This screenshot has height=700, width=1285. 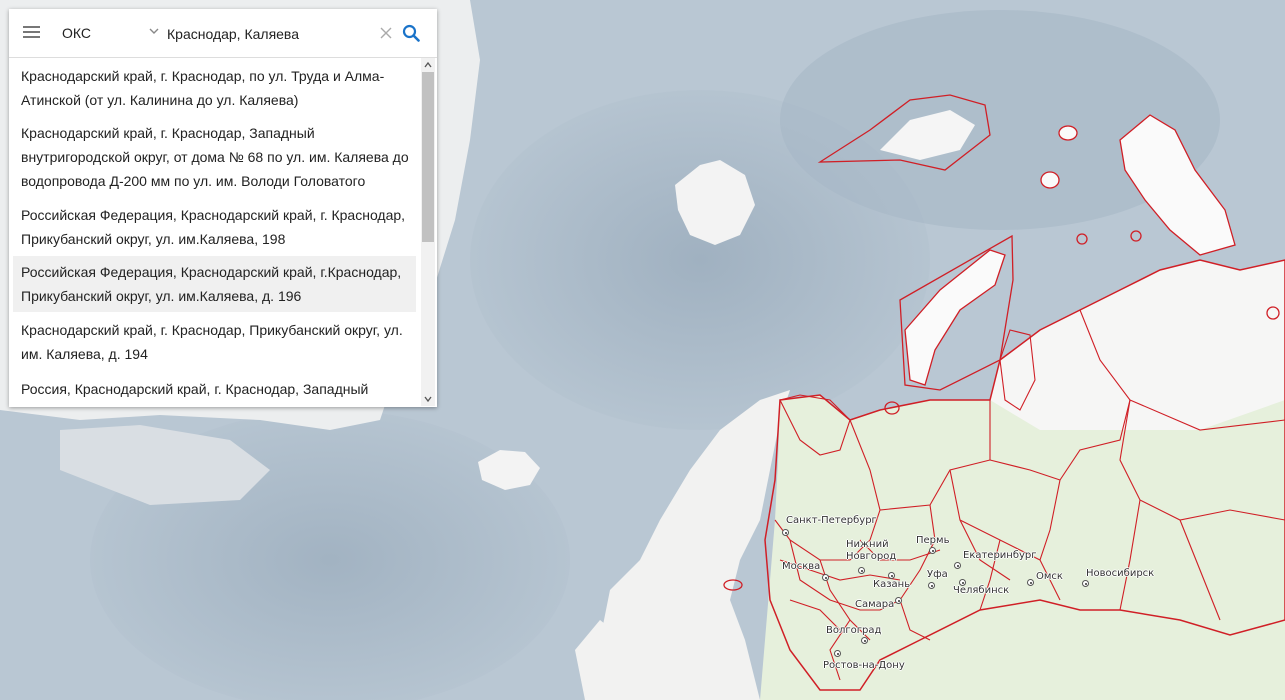 What do you see at coordinates (1120, 573) in the screenshot?
I see `city-label: Новосибирск` at bounding box center [1120, 573].